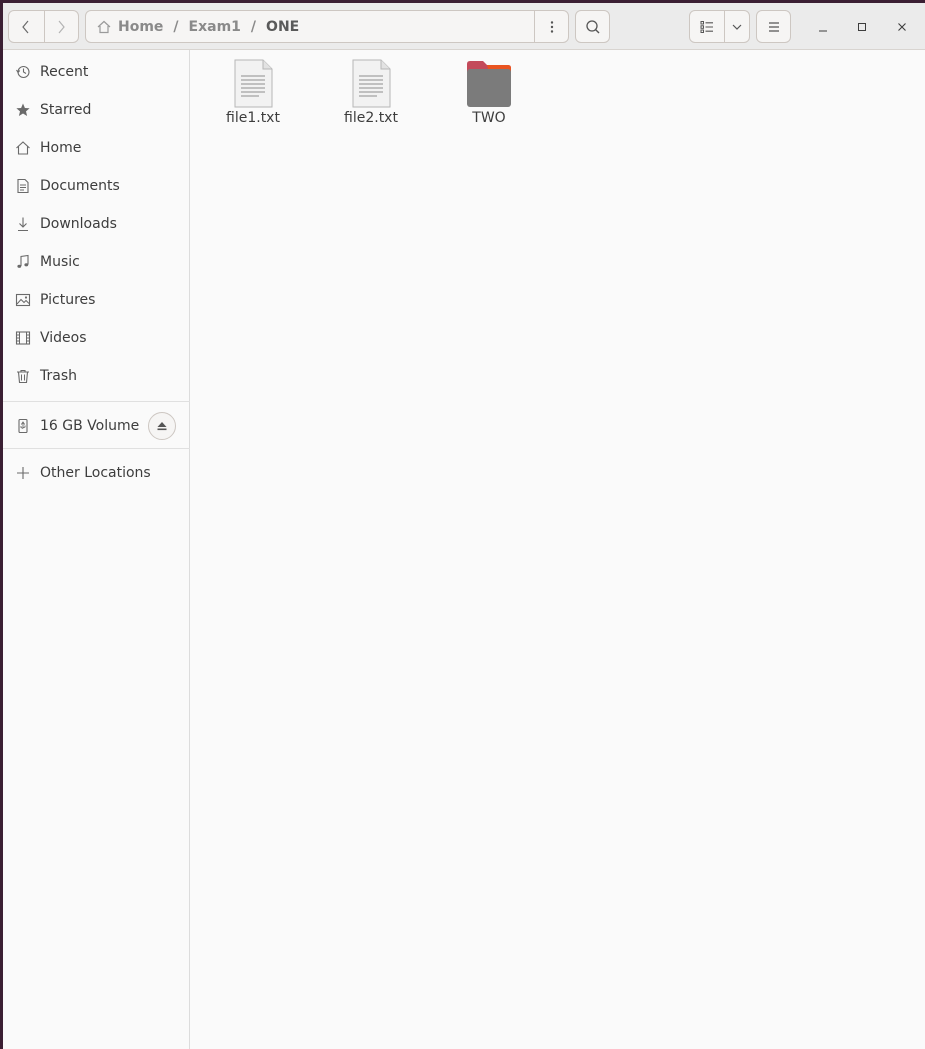 The height and width of the screenshot is (1049, 925). Describe the element at coordinates (96, 148) in the screenshot. I see `sidebar-item-home: Home` at that location.